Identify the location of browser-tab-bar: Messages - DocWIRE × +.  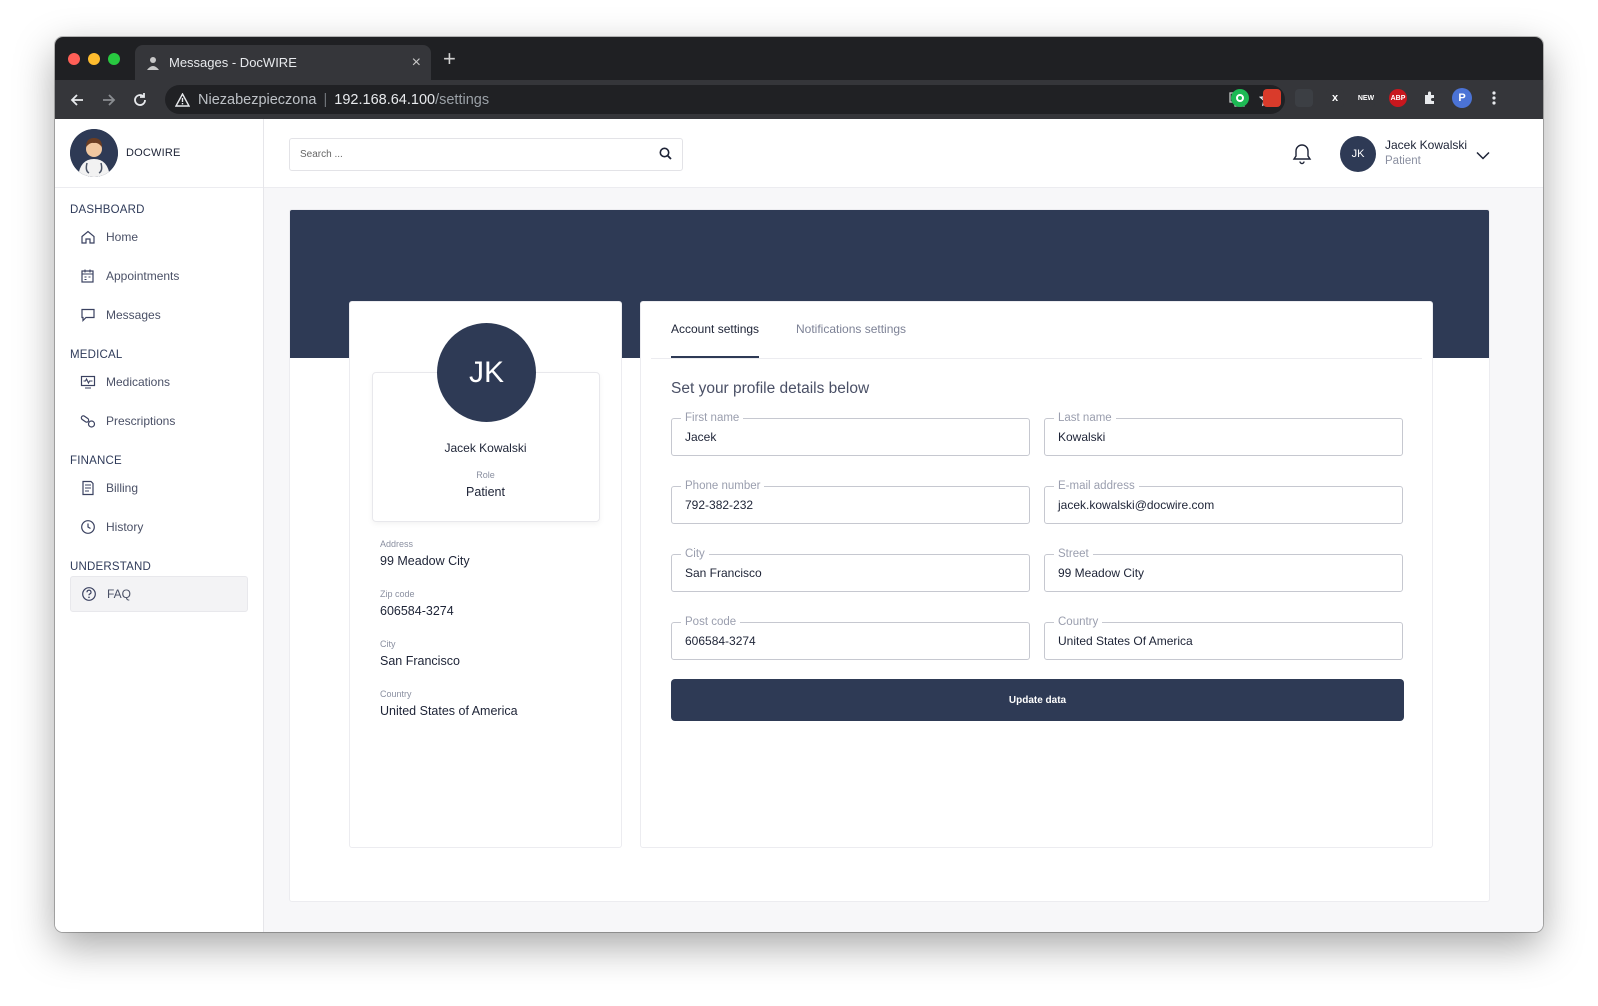
(799, 58).